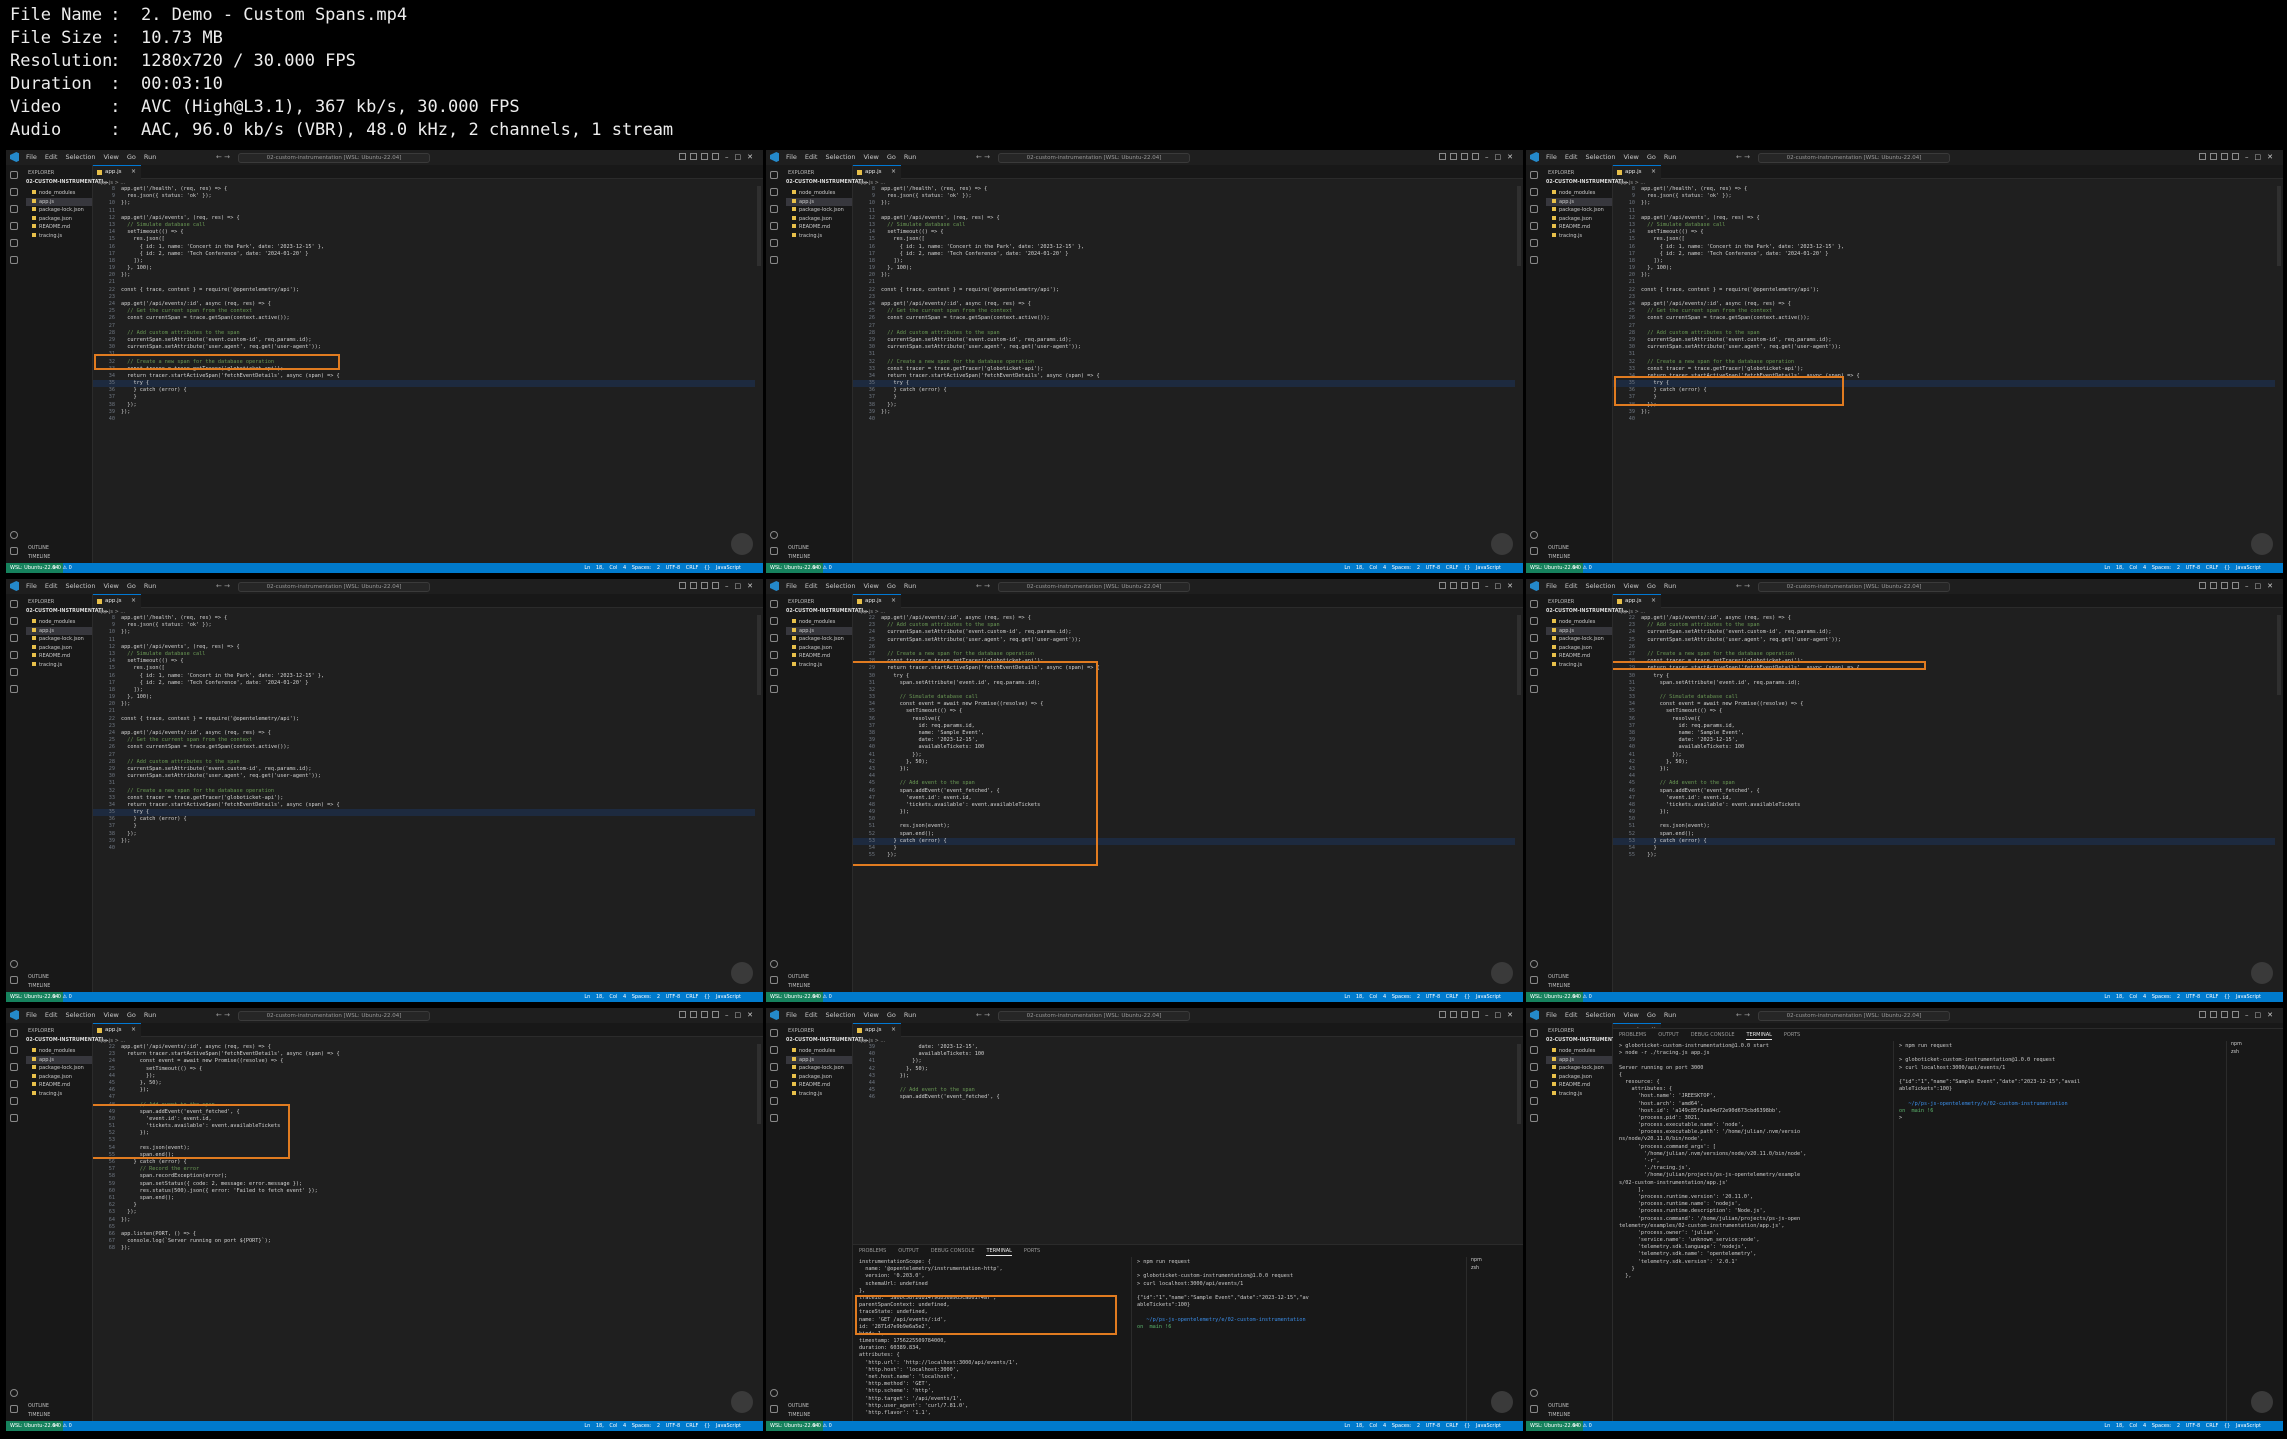 The image size is (2287, 1439). I want to click on terminal-instance: npm, so click(2255, 1045).